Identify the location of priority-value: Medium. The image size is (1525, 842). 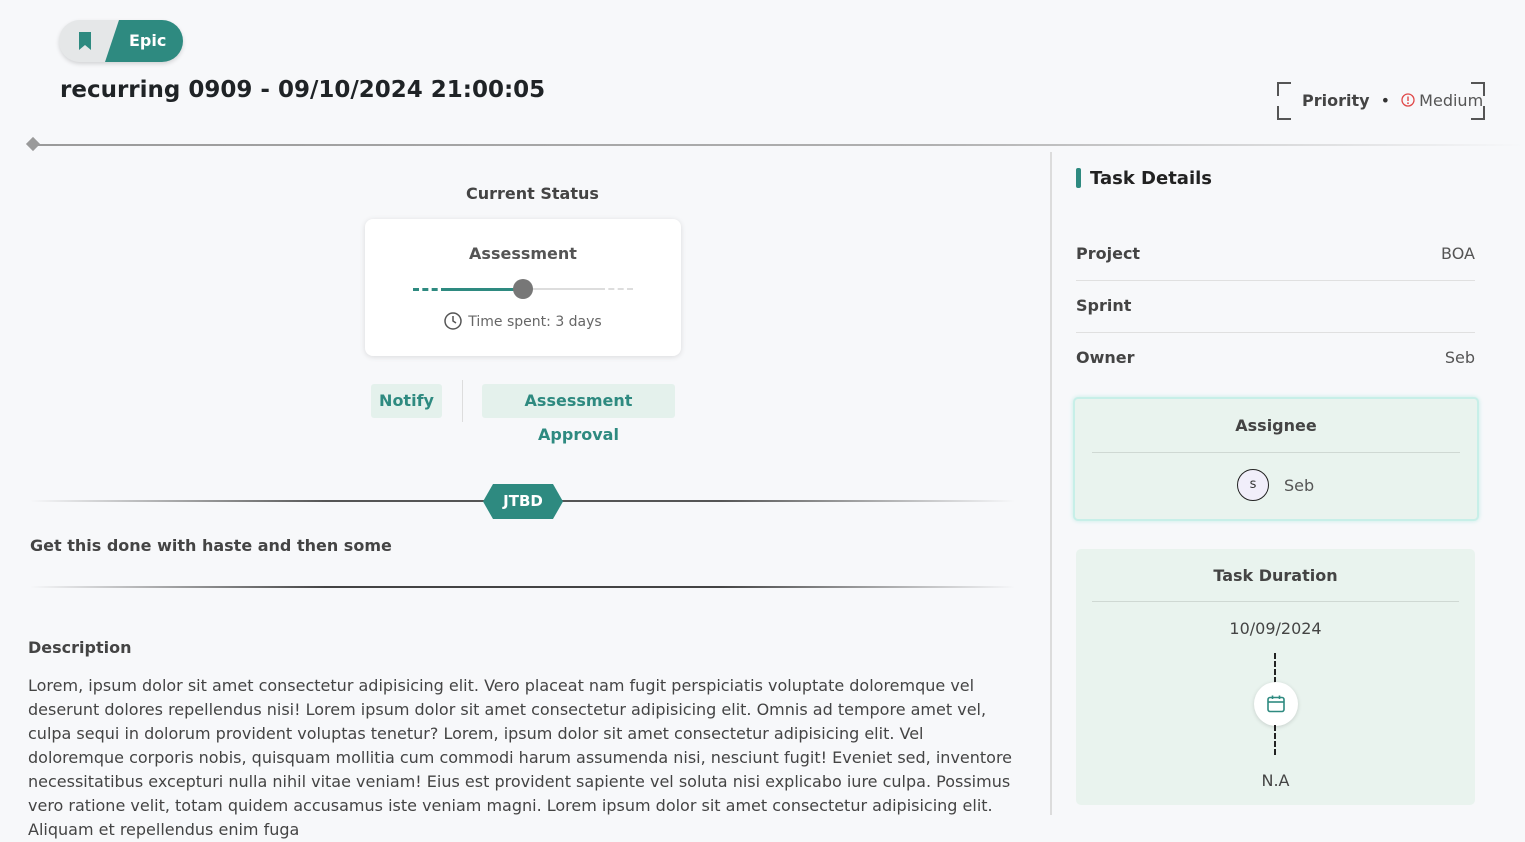
(1451, 100).